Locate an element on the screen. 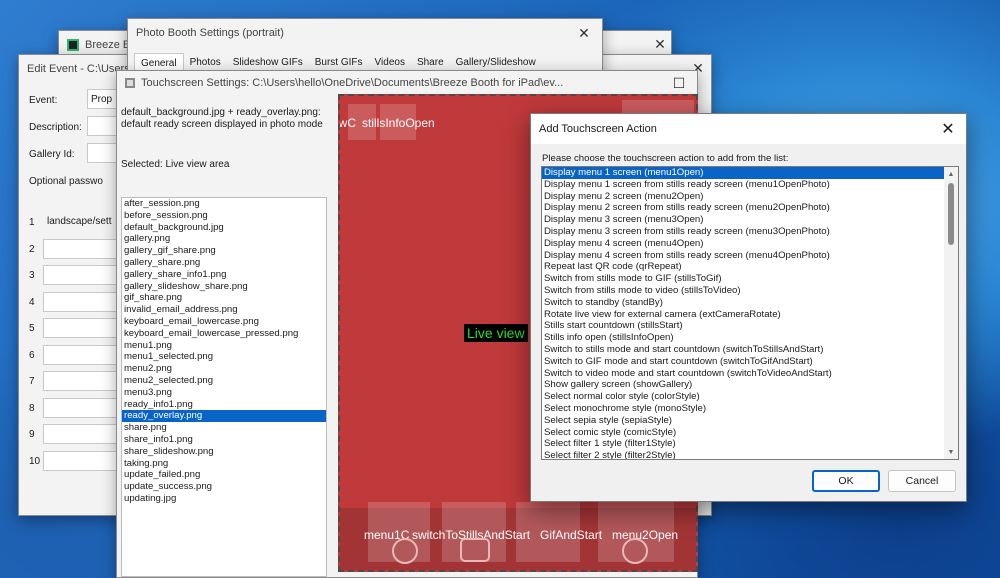  file-list-item: keyboard_email_lowercase_pressed.png is located at coordinates (224, 334).